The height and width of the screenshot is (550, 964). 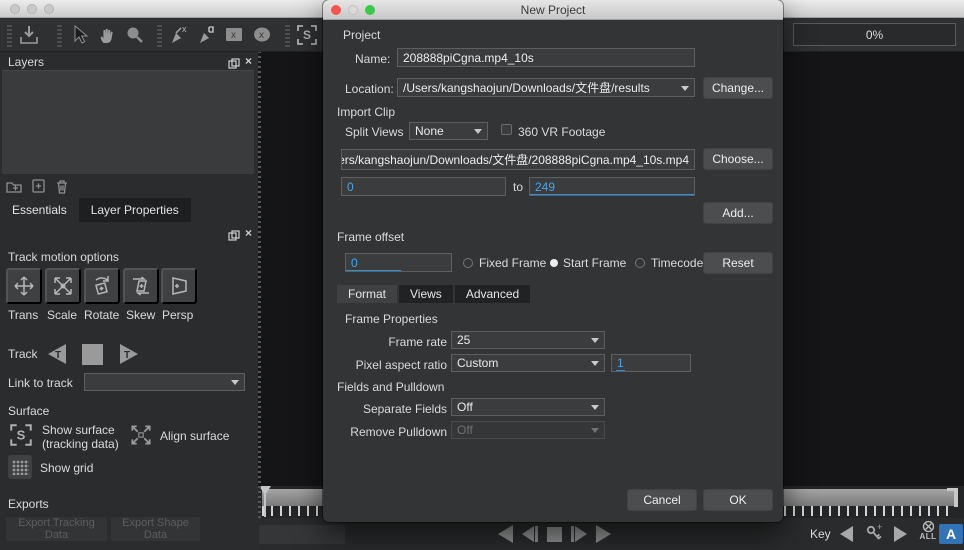 I want to click on panel-splitter, so click(x=259, y=285).